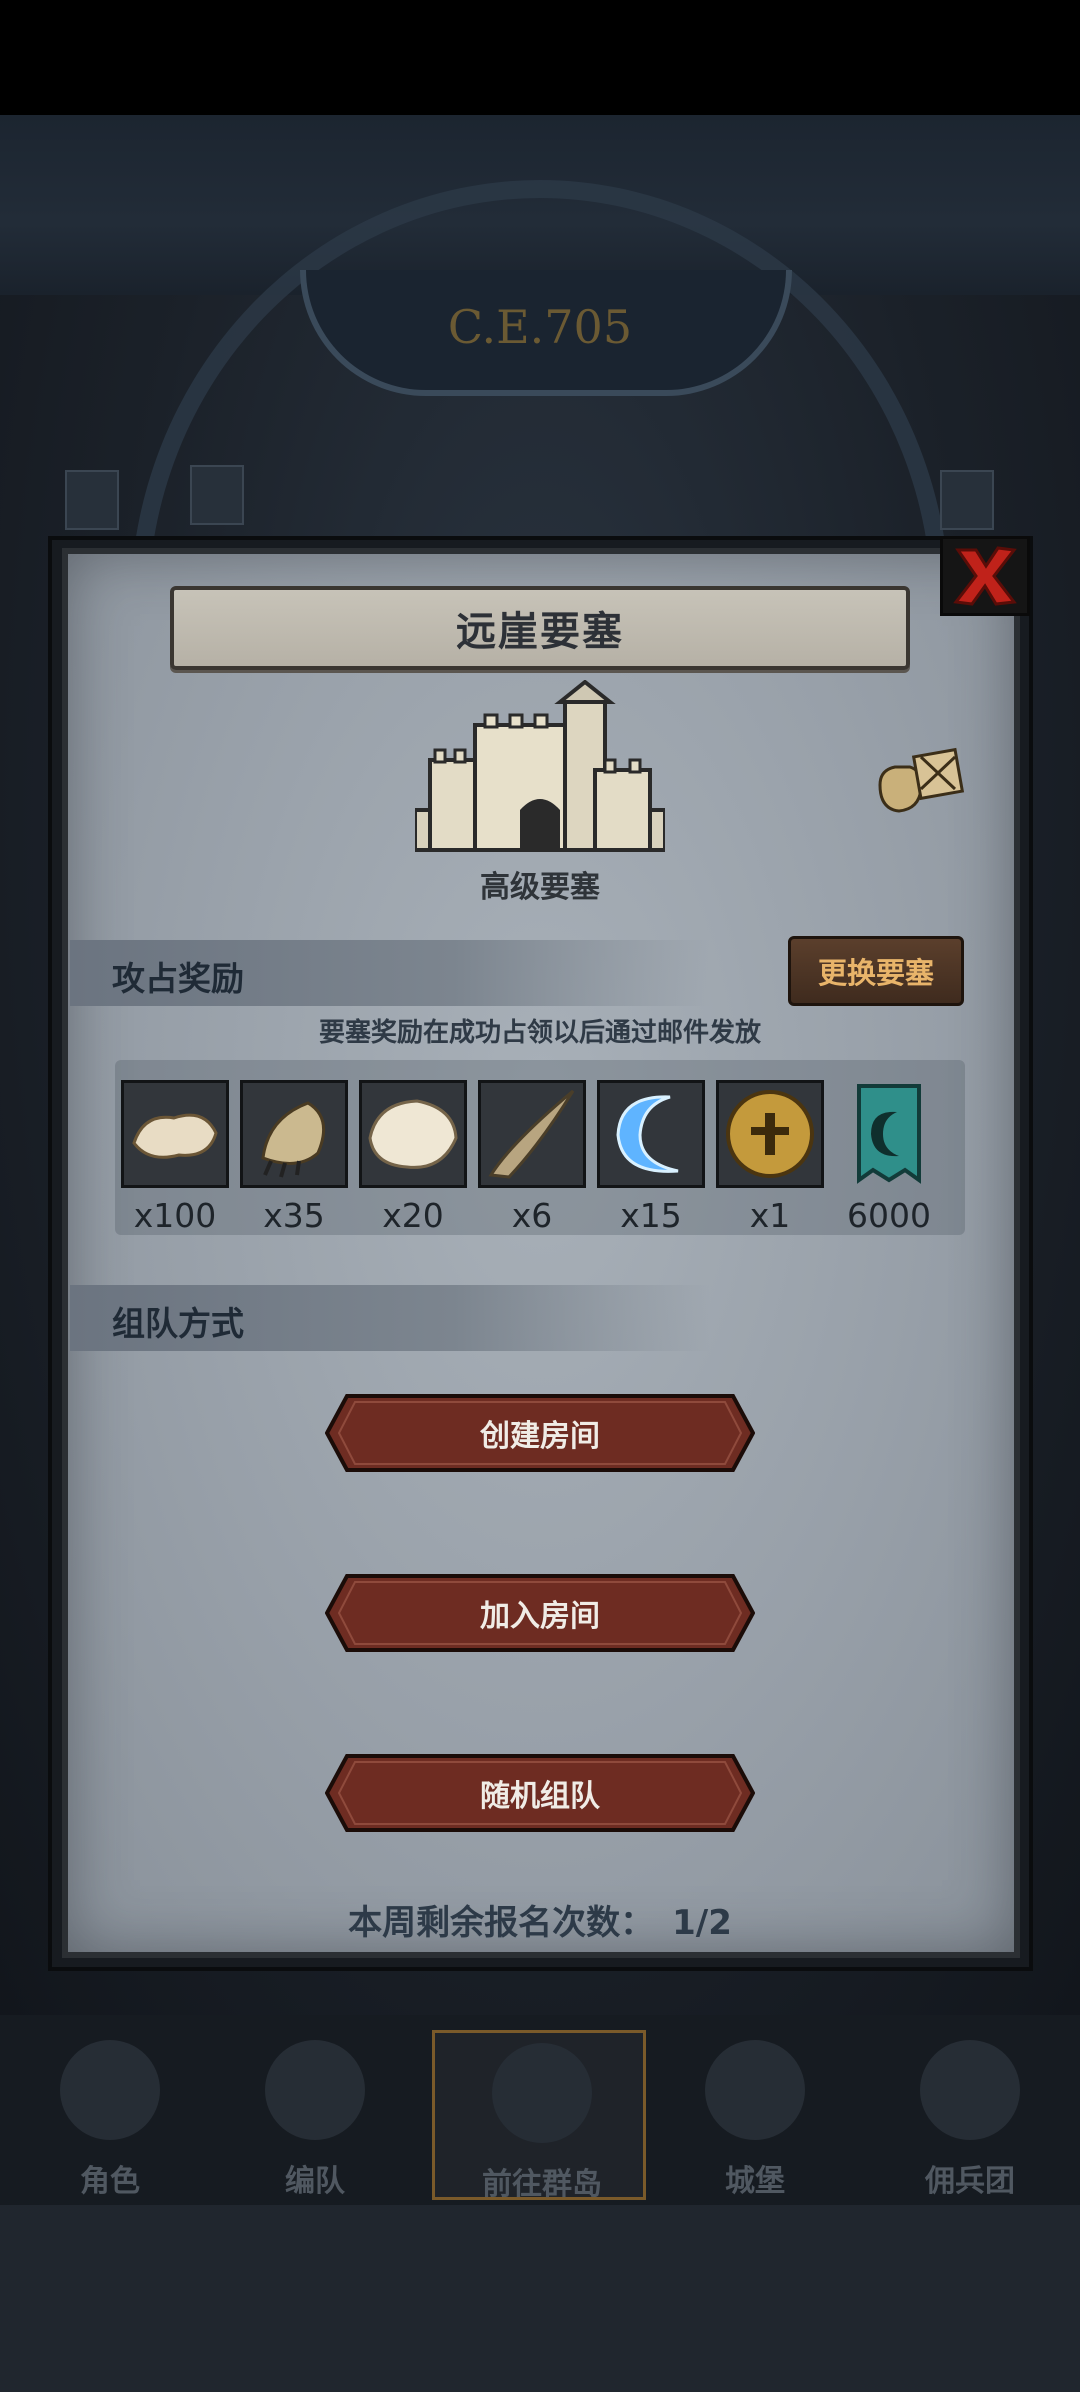 This screenshot has width=1080, height=2392. I want to click on golden-helmet-icon, so click(770, 1134).